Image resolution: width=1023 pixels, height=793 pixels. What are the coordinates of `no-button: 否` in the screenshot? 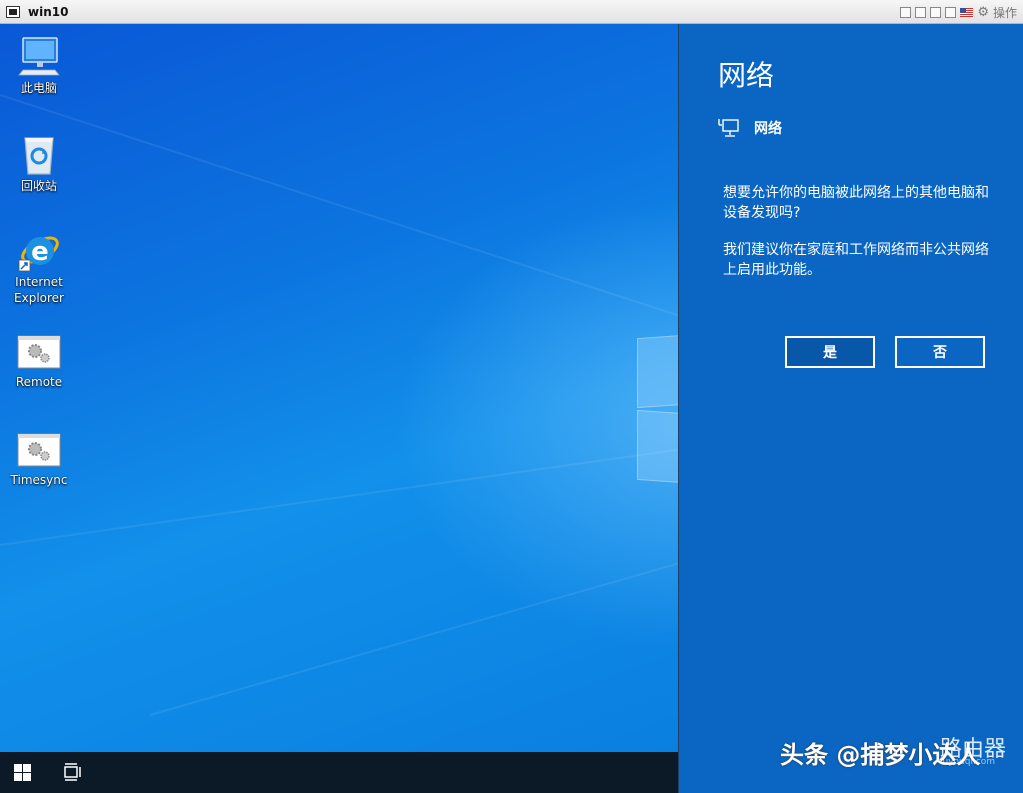 It's located at (940, 352).